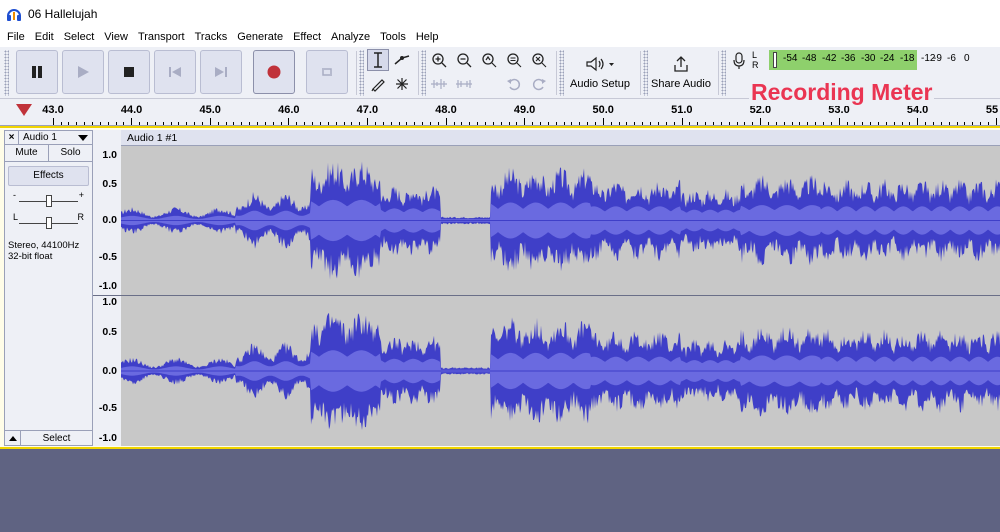 The width and height of the screenshot is (1000, 532). I want to click on gain-slider: - +, so click(48, 201).